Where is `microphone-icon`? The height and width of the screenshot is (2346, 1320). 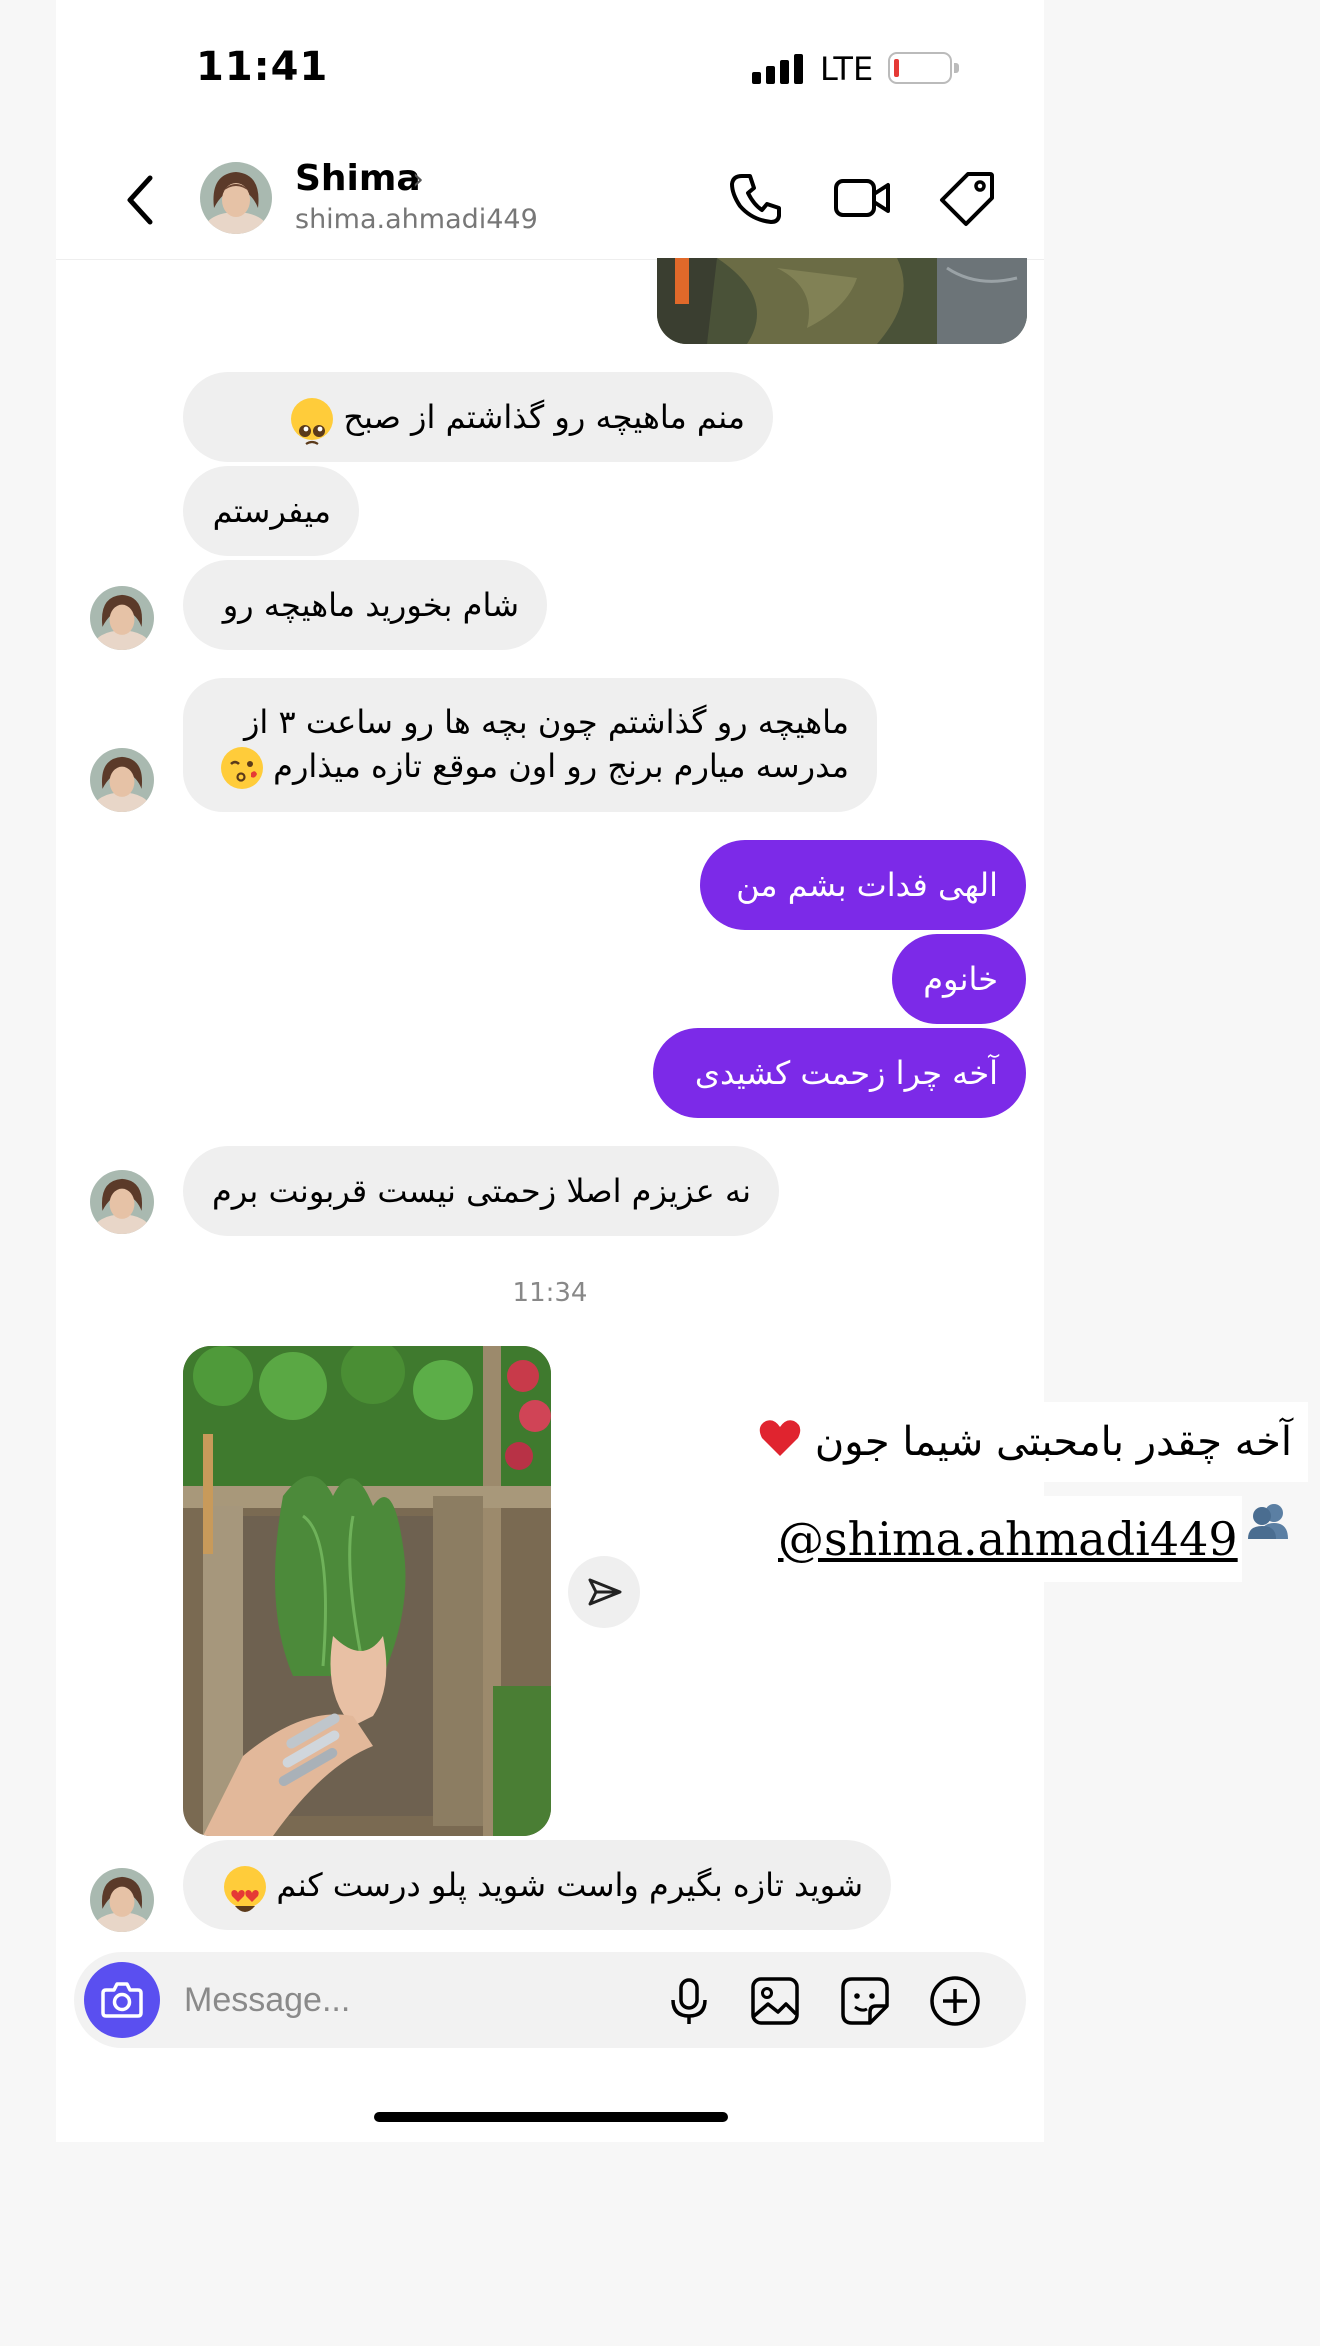 microphone-icon is located at coordinates (689, 2001).